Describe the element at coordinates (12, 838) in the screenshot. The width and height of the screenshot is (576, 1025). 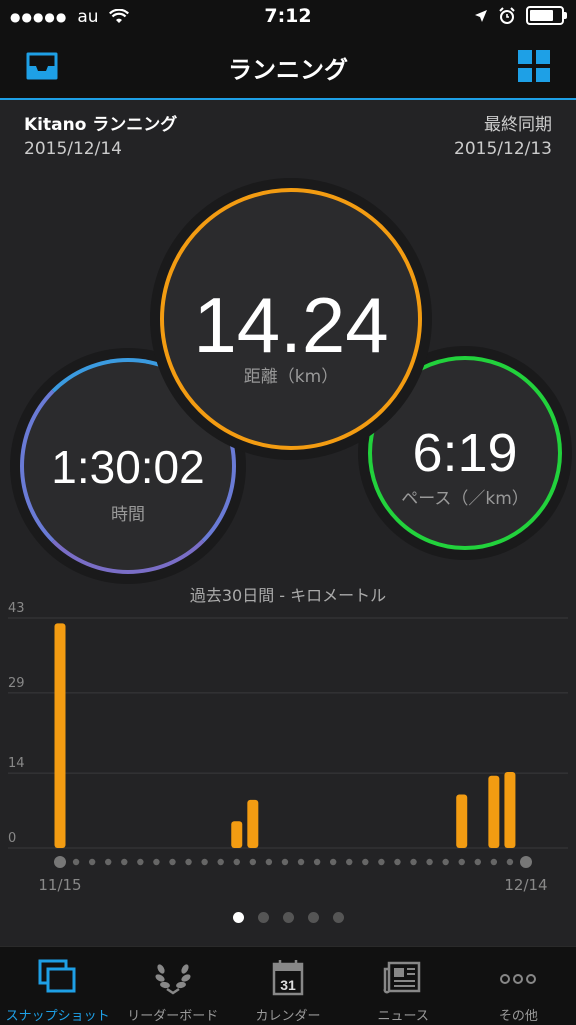
I see `y-tick-label: 0` at that location.